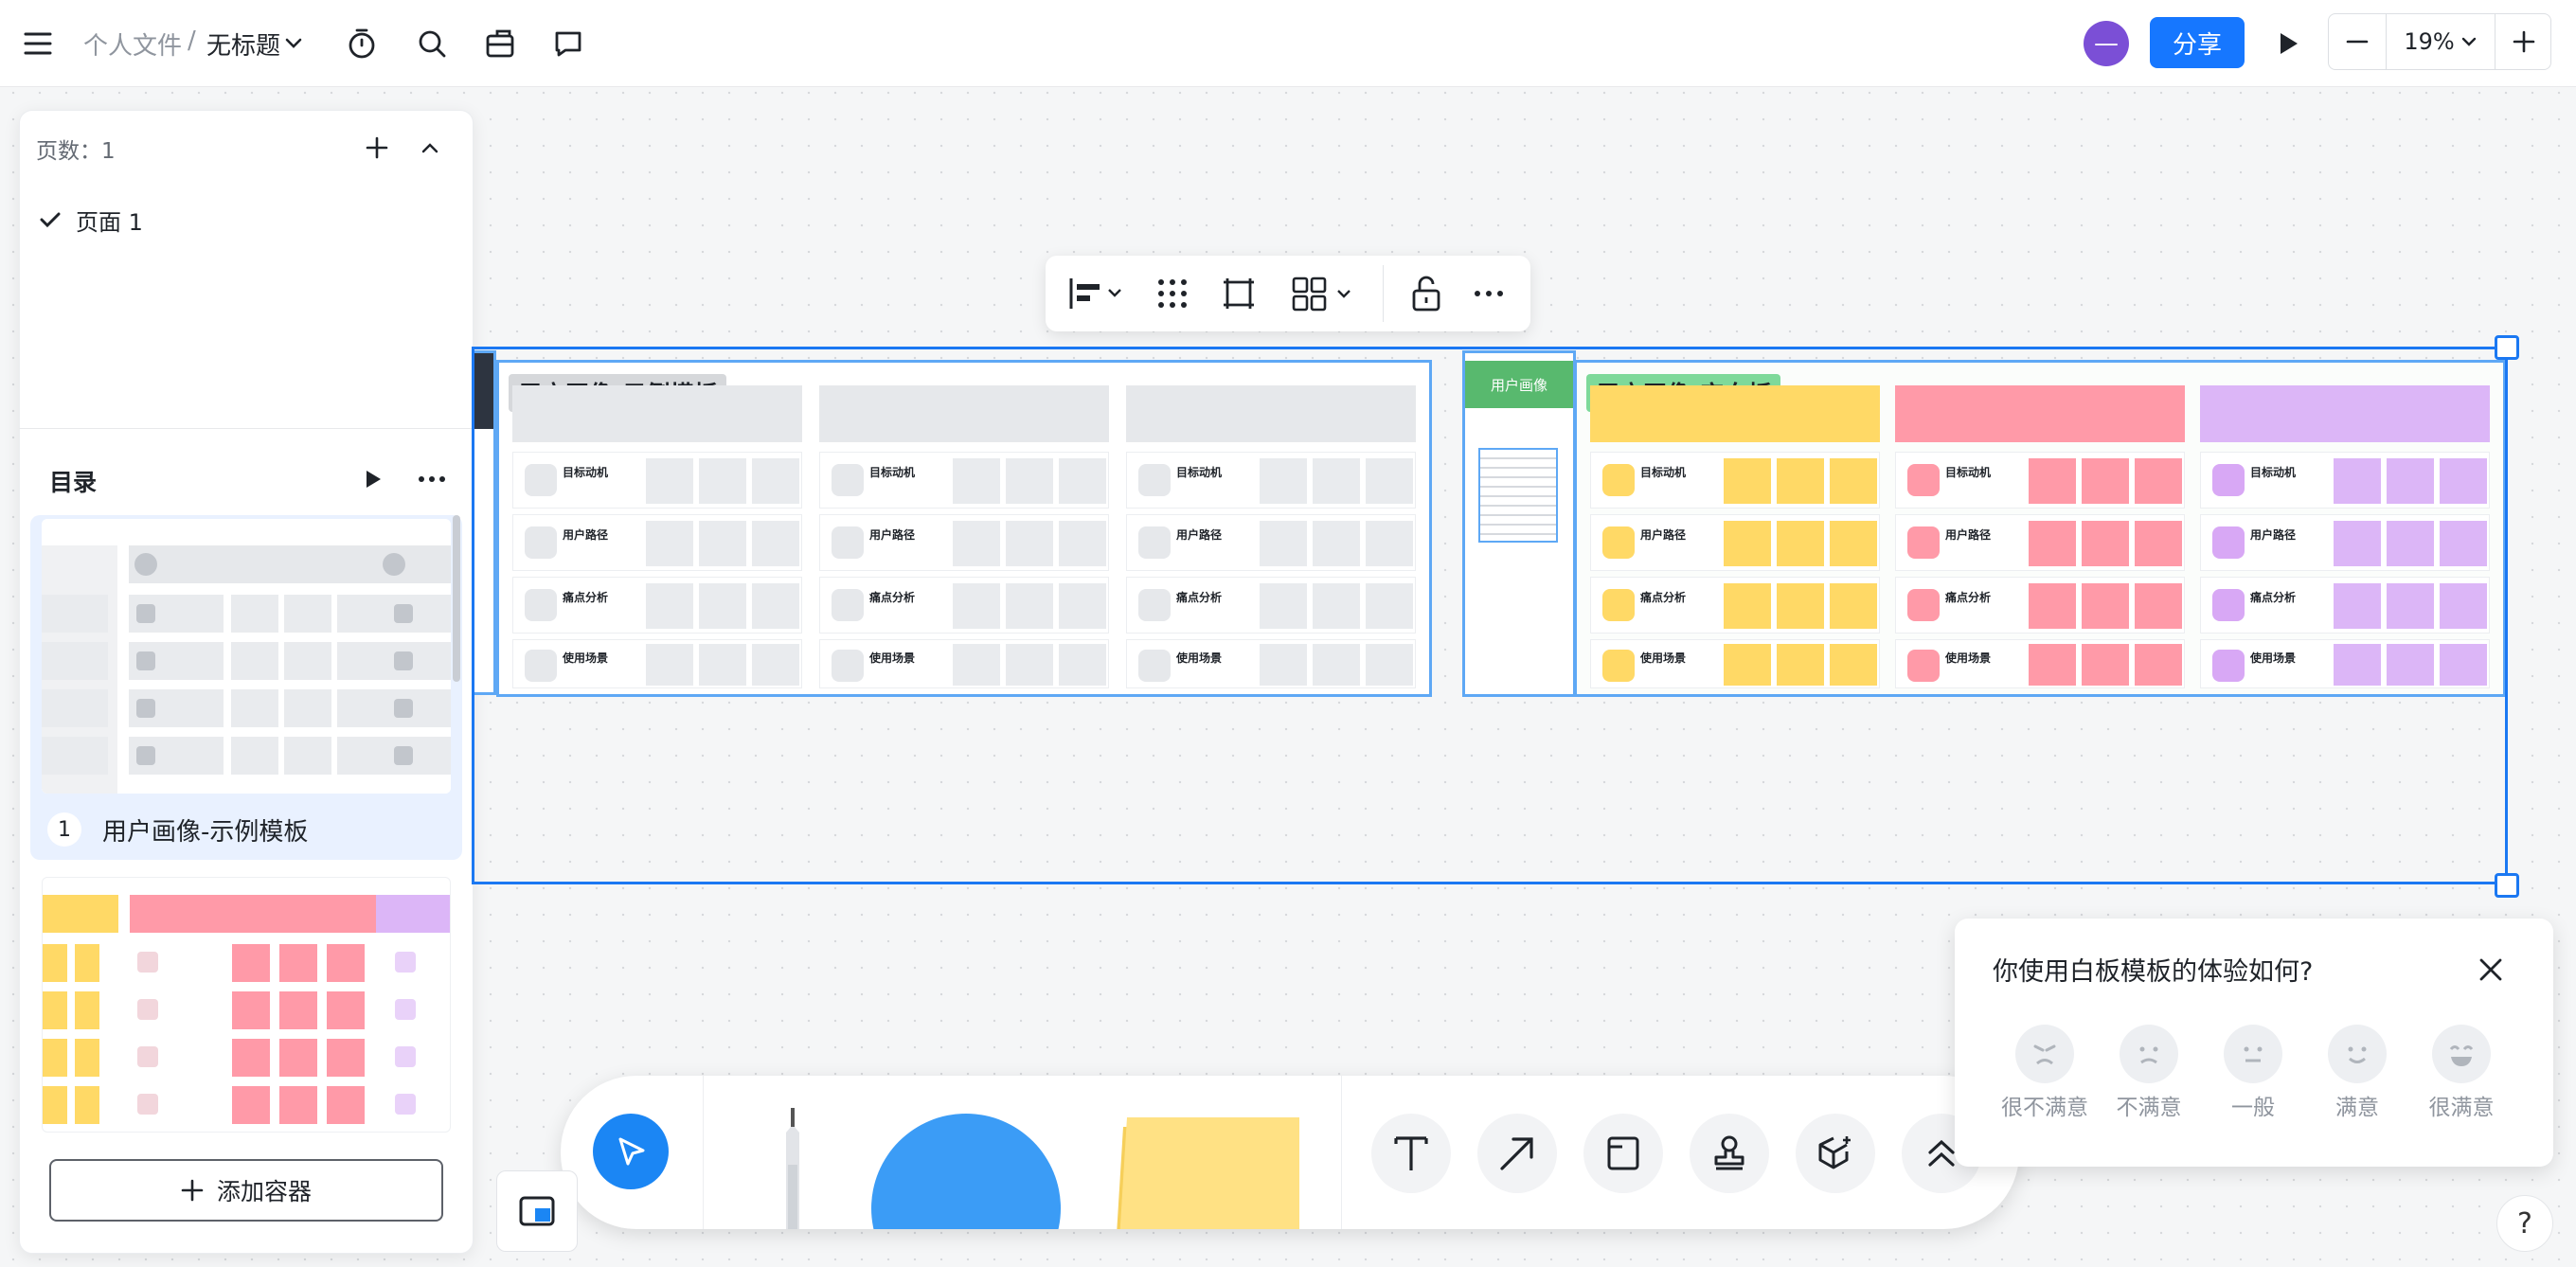 Image resolution: width=2576 pixels, height=1267 pixels. Describe the element at coordinates (1489, 293) in the screenshot. I see `more-options-icon` at that location.